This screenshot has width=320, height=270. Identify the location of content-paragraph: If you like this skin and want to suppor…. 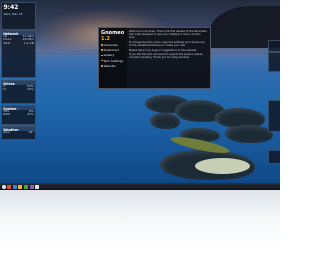
(166, 56).